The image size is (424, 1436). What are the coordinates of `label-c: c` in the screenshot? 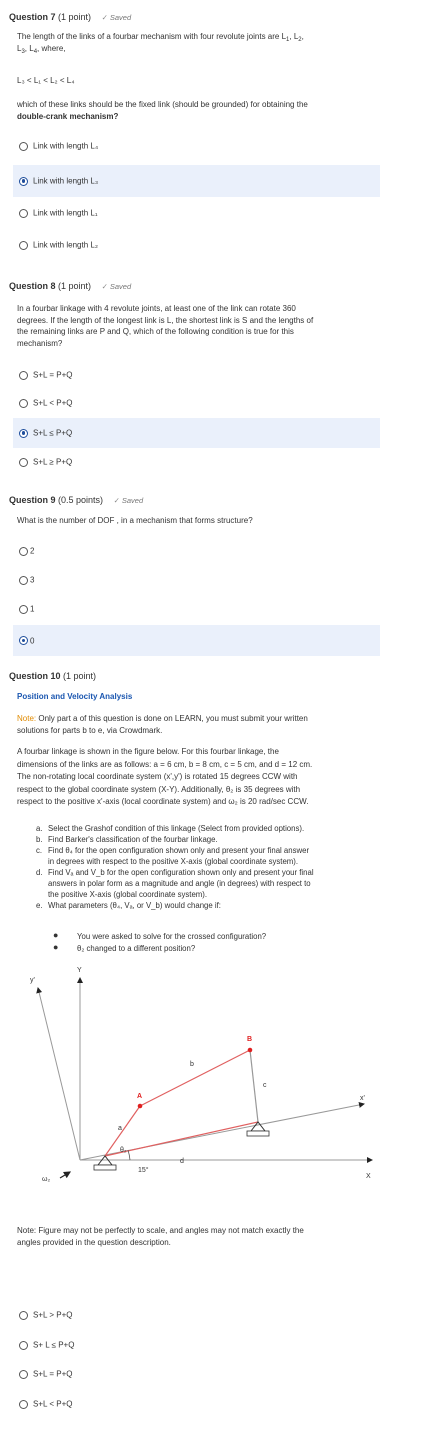 It's located at (265, 1085).